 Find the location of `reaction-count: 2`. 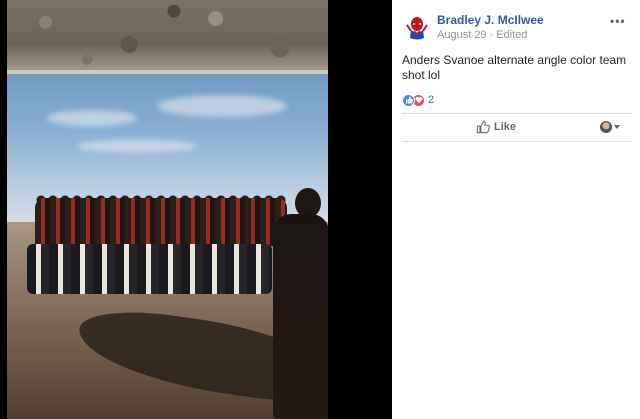

reaction-count: 2 is located at coordinates (431, 100).